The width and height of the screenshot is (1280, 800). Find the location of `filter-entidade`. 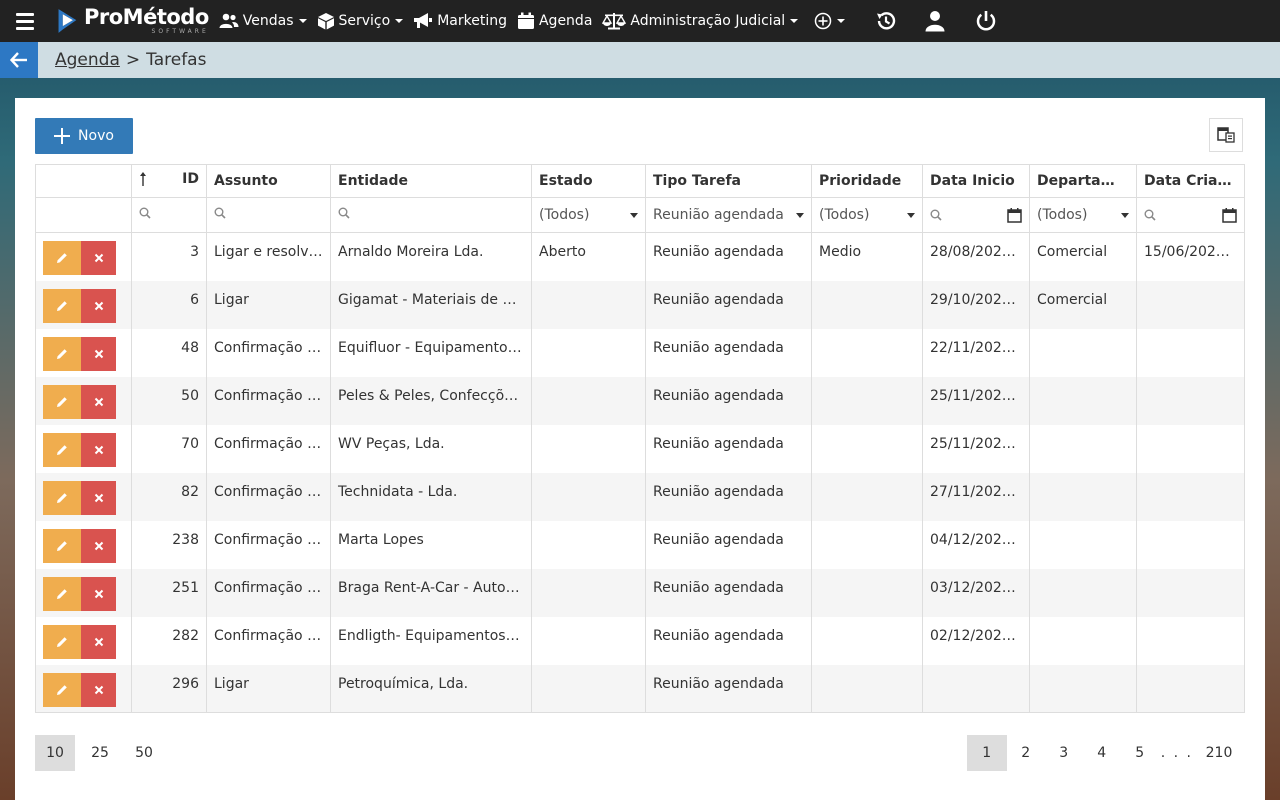

filter-entidade is located at coordinates (431, 215).